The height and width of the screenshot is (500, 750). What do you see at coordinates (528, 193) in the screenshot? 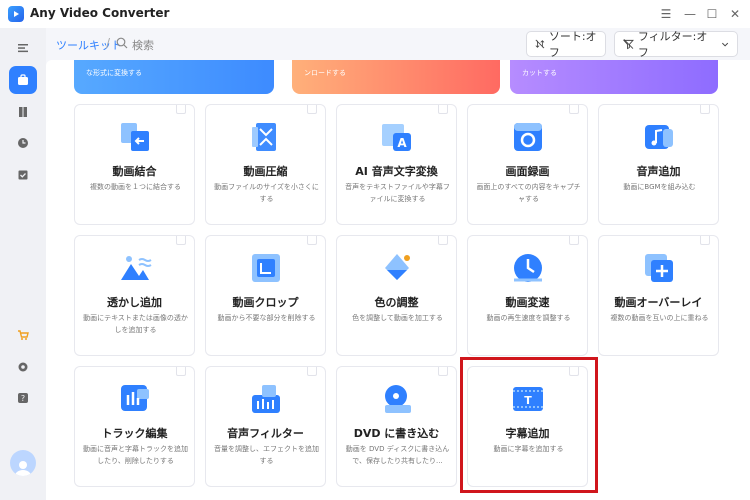
I see `card-description: 画面上のすべての内容をキャプチャする` at bounding box center [528, 193].